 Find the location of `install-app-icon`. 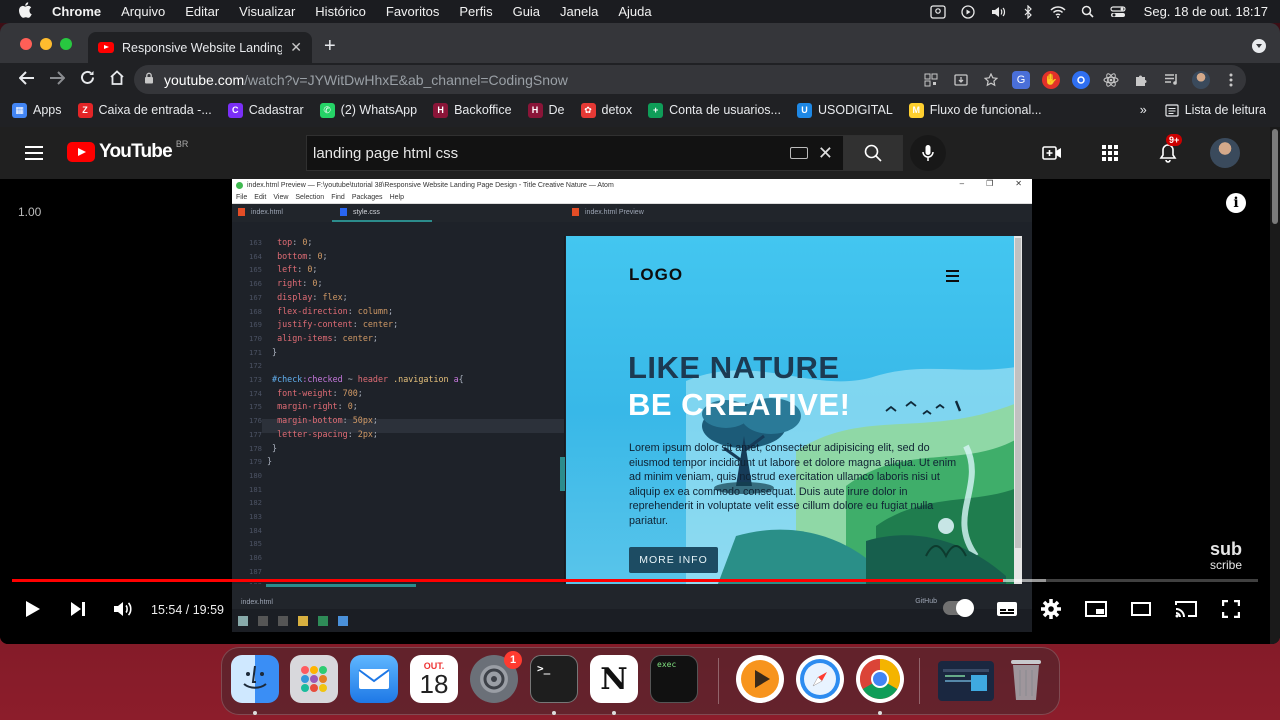

install-app-icon is located at coordinates (961, 80).